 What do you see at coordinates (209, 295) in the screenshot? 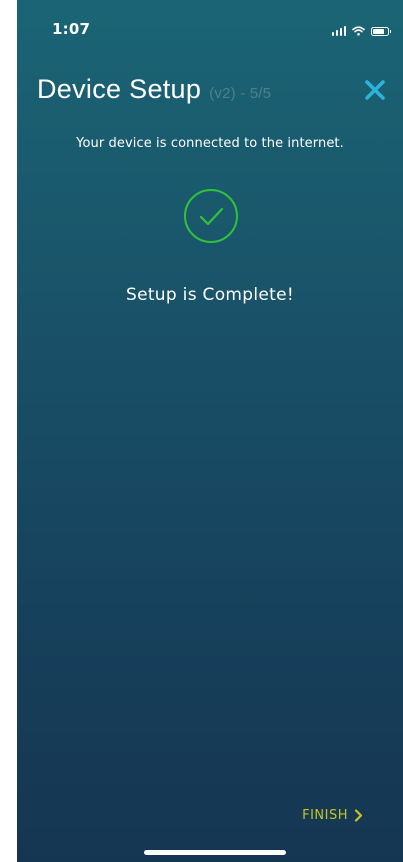
I see `setup-complete-message: Setup is Complete!` at bounding box center [209, 295].